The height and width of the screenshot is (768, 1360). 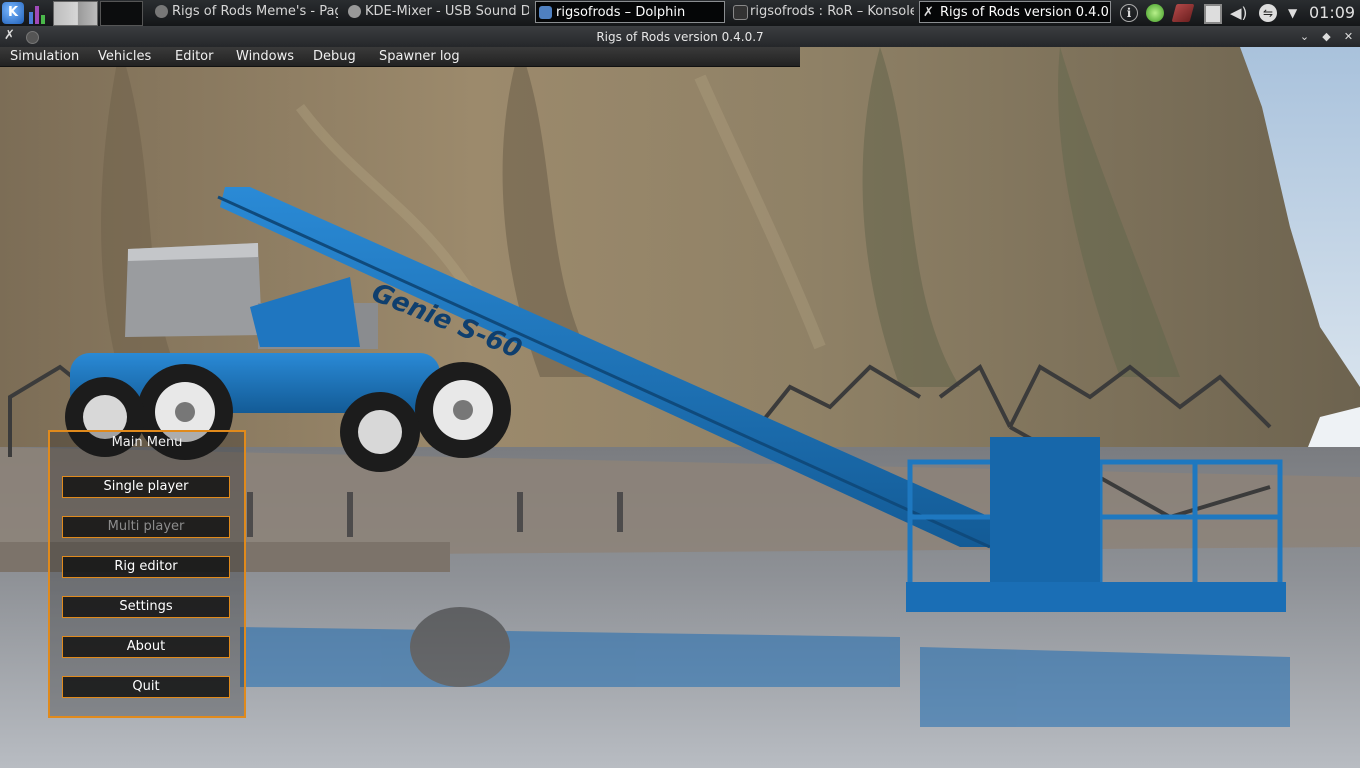 I want to click on clock: 01:09, so click(x=1332, y=13).